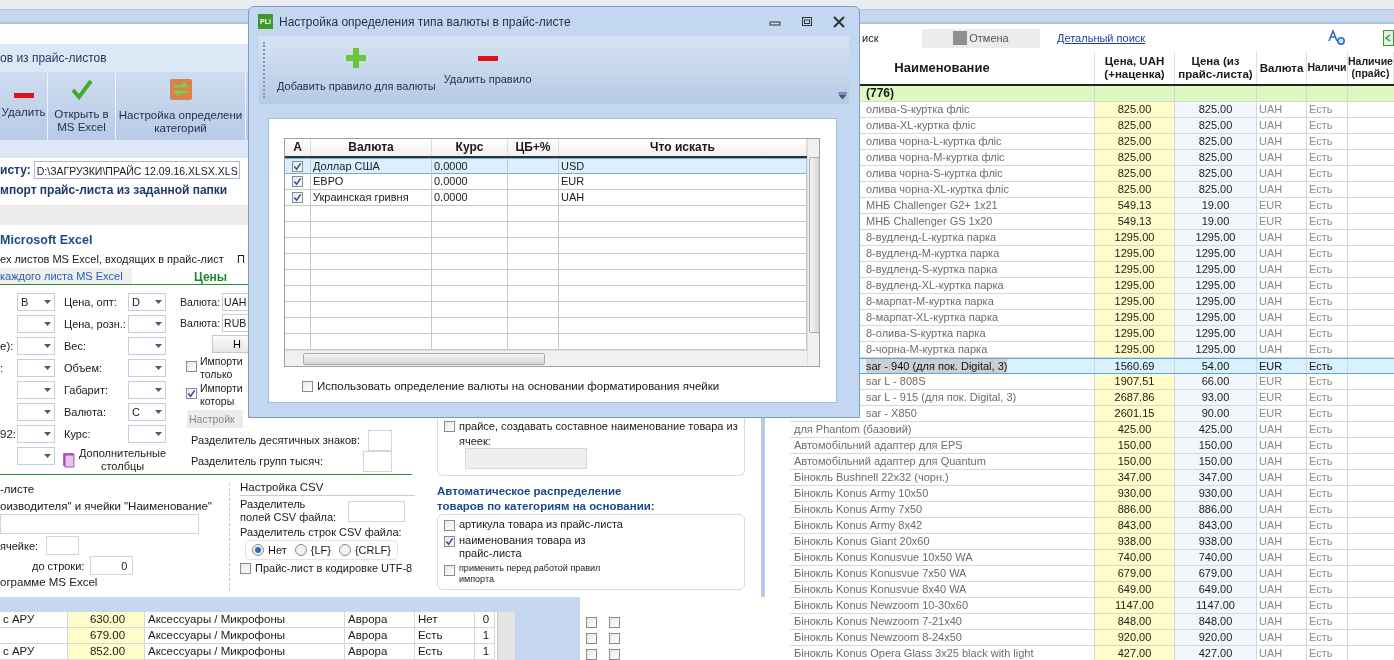  Describe the element at coordinates (147, 412) in the screenshot. I see `combo-box: C` at that location.